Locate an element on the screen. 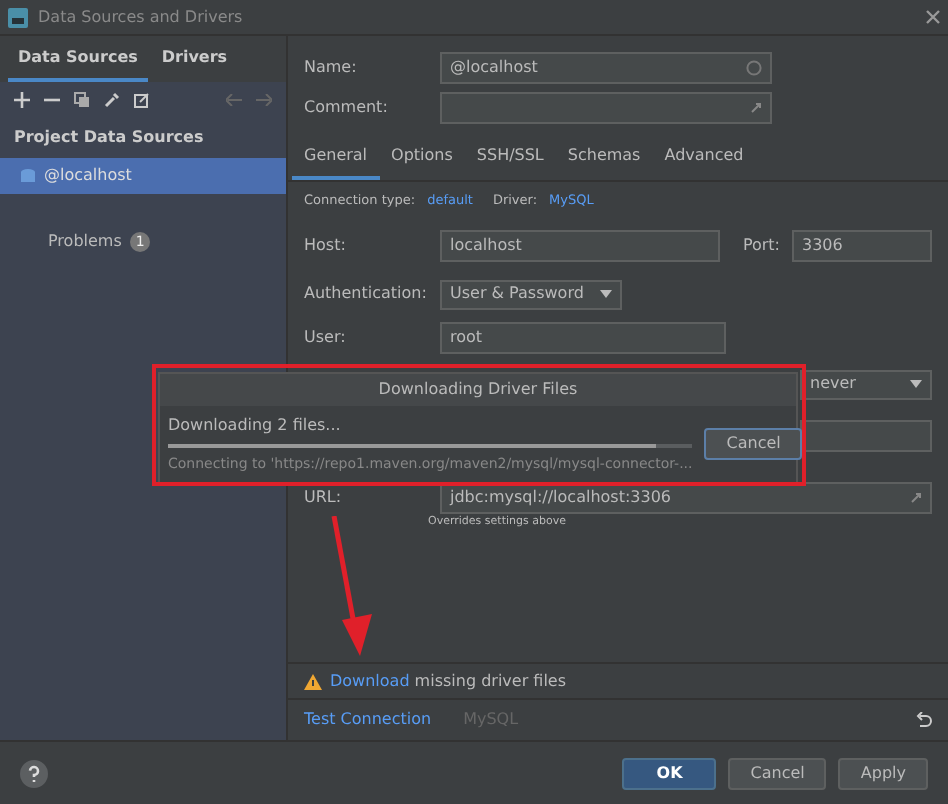  warning-icon is located at coordinates (313, 681).